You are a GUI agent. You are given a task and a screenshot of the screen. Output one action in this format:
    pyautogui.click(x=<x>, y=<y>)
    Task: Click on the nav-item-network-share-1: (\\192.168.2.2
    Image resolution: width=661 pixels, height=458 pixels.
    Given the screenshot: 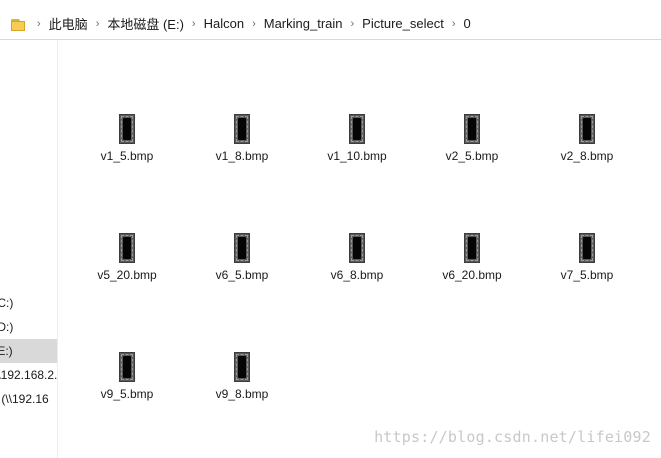 What is the action you would take?
    pyautogui.click(x=29, y=375)
    